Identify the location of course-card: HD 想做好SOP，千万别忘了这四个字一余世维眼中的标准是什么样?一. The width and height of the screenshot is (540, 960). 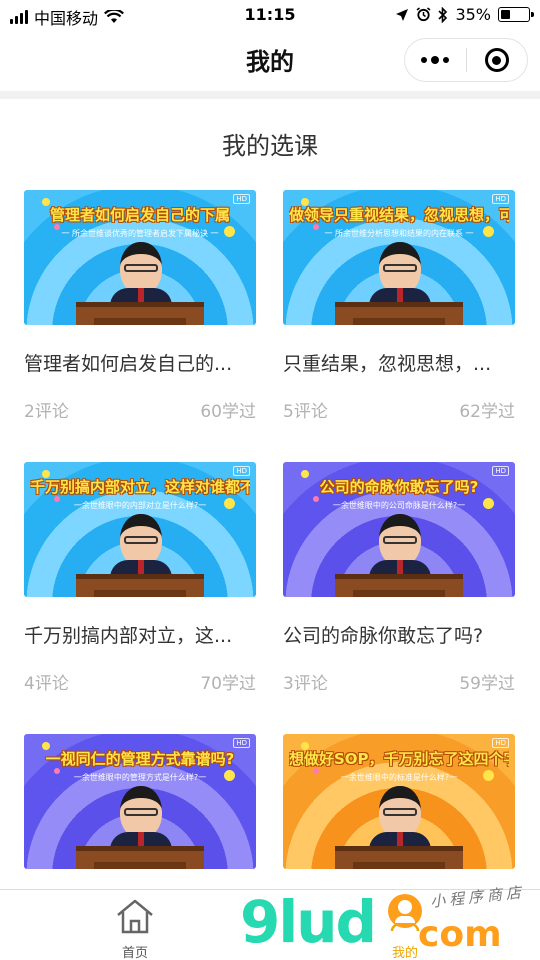
(399, 801).